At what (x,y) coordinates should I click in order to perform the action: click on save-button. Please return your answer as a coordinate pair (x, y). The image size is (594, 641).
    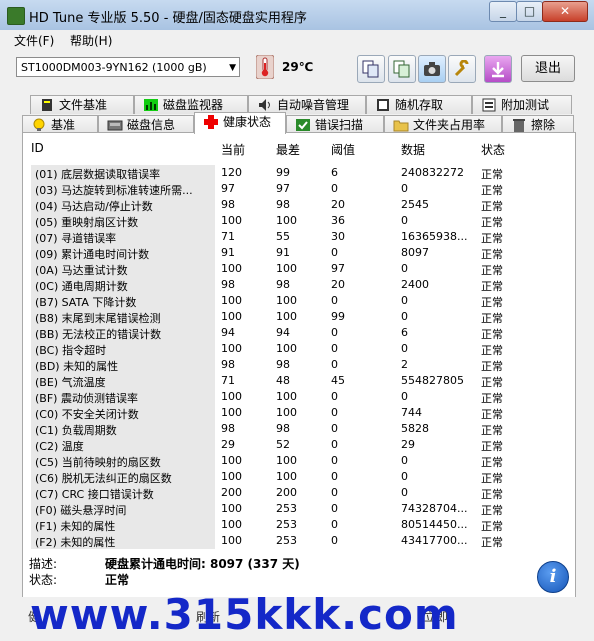
    Looking at the image, I should click on (498, 69).